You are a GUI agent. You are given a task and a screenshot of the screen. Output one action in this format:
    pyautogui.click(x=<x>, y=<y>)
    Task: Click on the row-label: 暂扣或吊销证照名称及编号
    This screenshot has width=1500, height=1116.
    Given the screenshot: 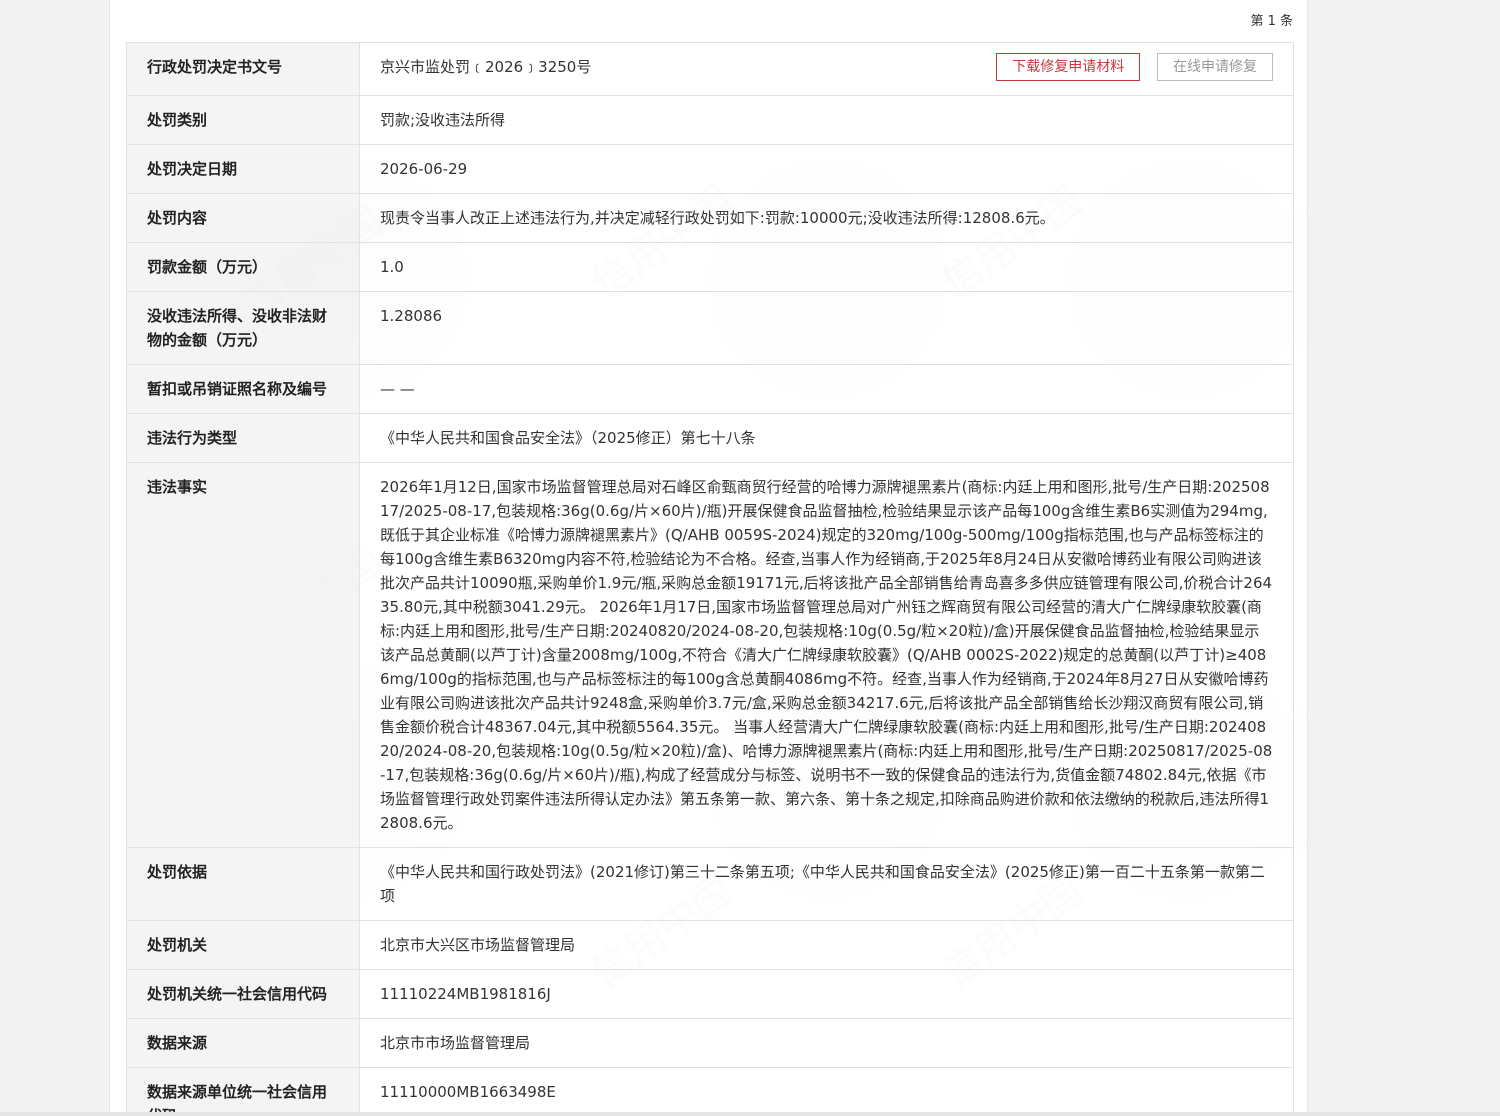 What is the action you would take?
    pyautogui.click(x=243, y=389)
    